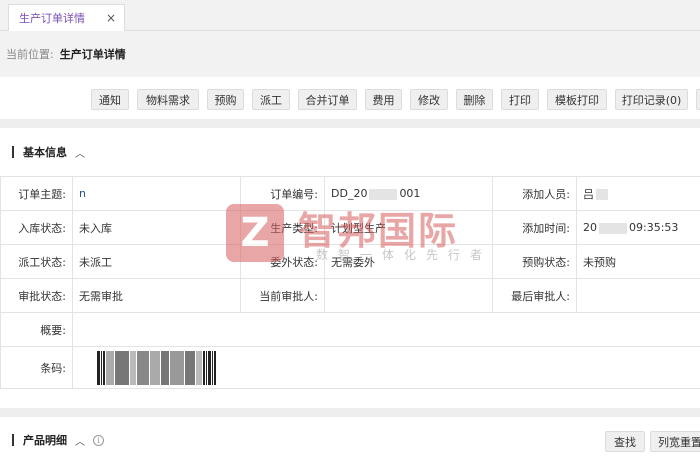 The width and height of the screenshot is (700, 463). I want to click on production-type-value: 计划型生产, so click(408, 227).